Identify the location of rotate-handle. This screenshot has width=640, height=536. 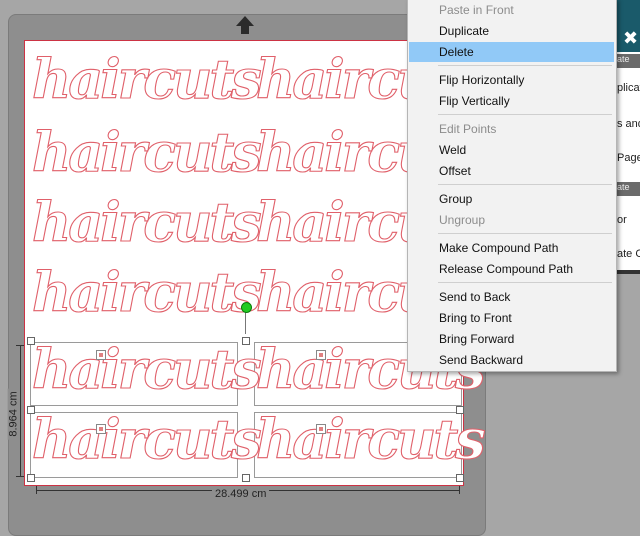
(246, 307).